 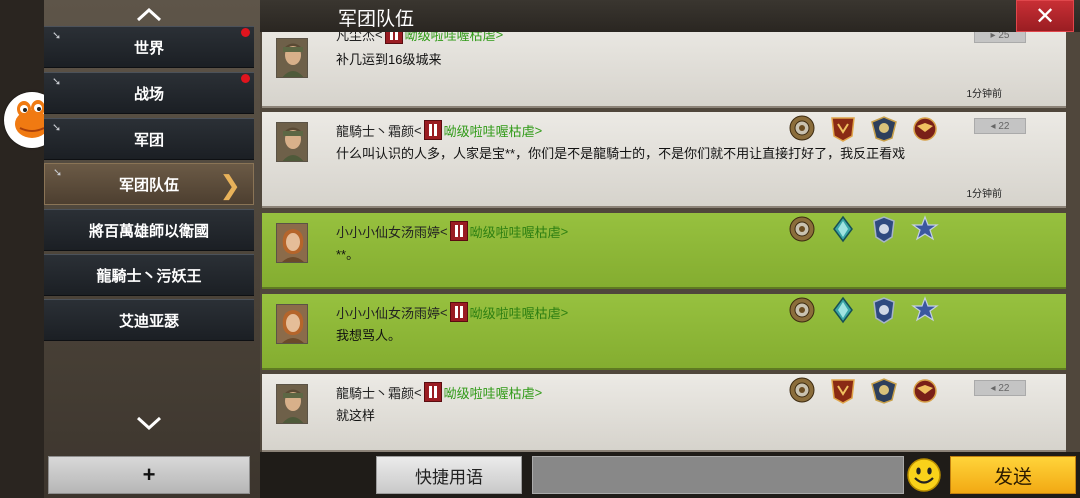 I want to click on chat-message: 小小小仙女汤雨婷 < 呦级啦哇喔枯虐 > **。, so click(x=664, y=251).